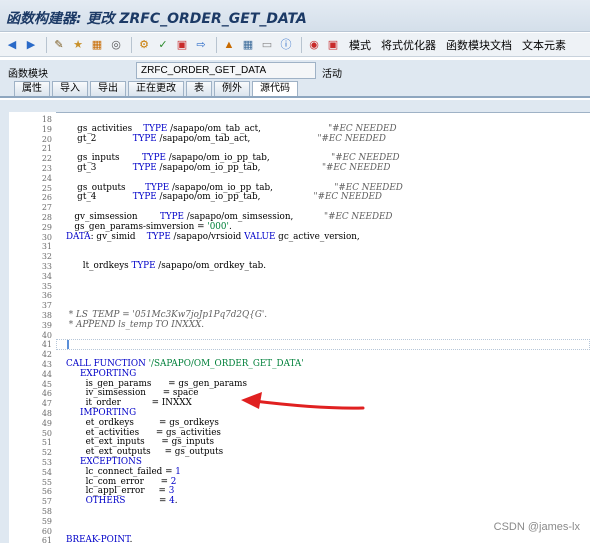  What do you see at coordinates (46, 511) in the screenshot?
I see `line-number: 58` at bounding box center [46, 511].